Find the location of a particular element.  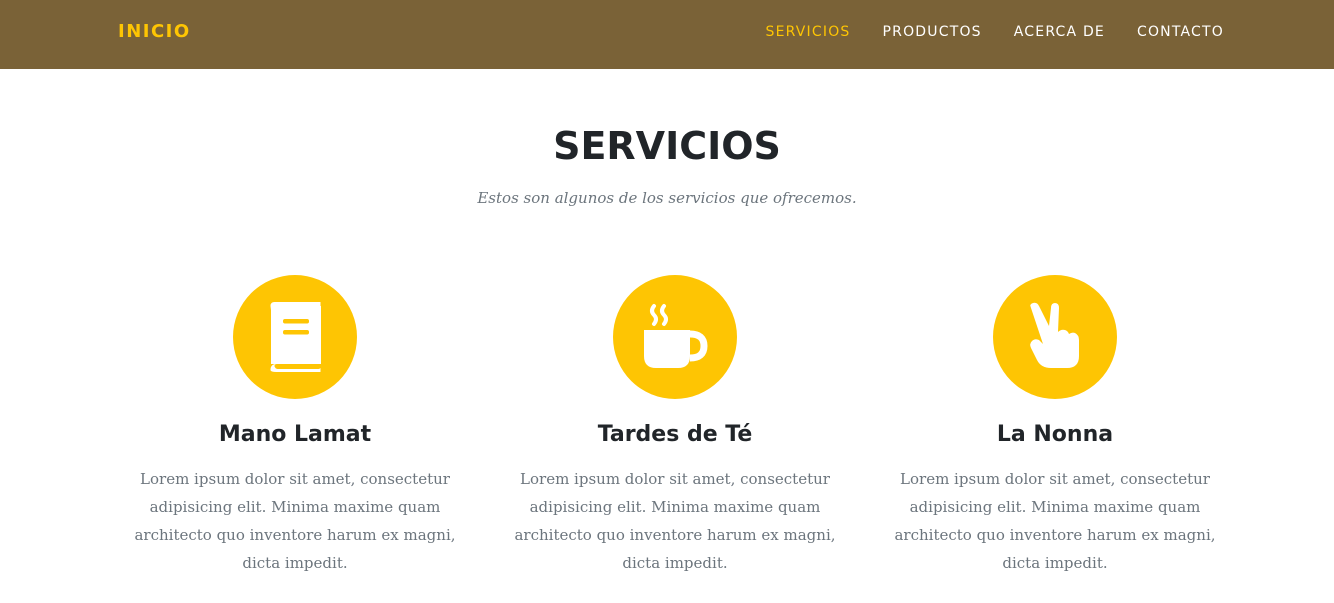

nav-link-contacto: CONTACTO is located at coordinates (1180, 32).